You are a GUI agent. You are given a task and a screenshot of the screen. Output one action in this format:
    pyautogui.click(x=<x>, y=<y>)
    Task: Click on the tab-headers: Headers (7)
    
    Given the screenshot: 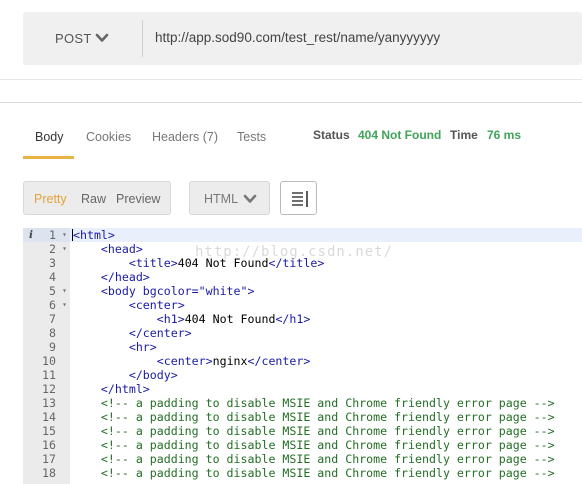 What is the action you would take?
    pyautogui.click(x=185, y=137)
    